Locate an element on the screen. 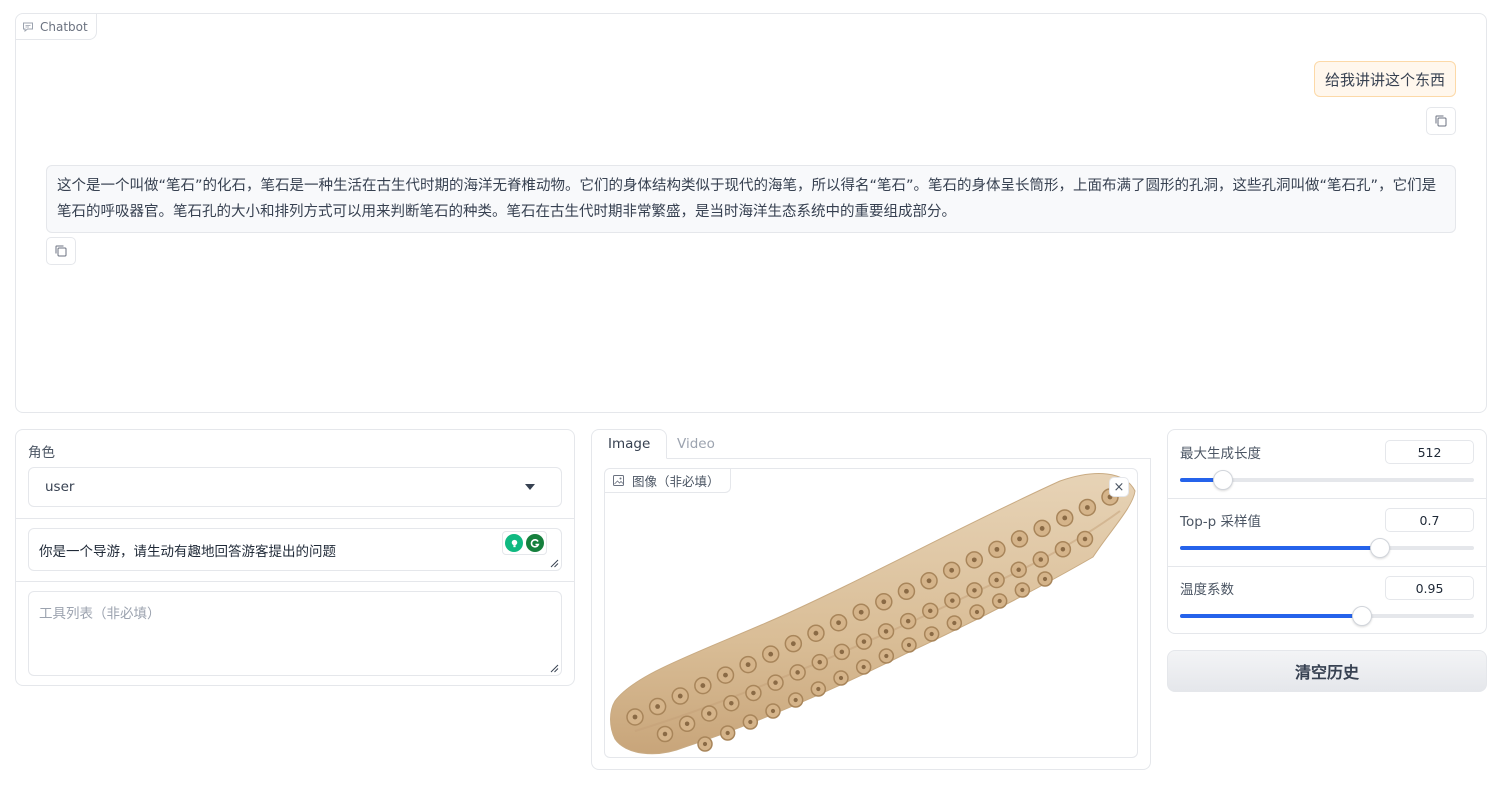 The width and height of the screenshot is (1501, 786). image-tab-content: 图像（非必填） × is located at coordinates (871, 614).